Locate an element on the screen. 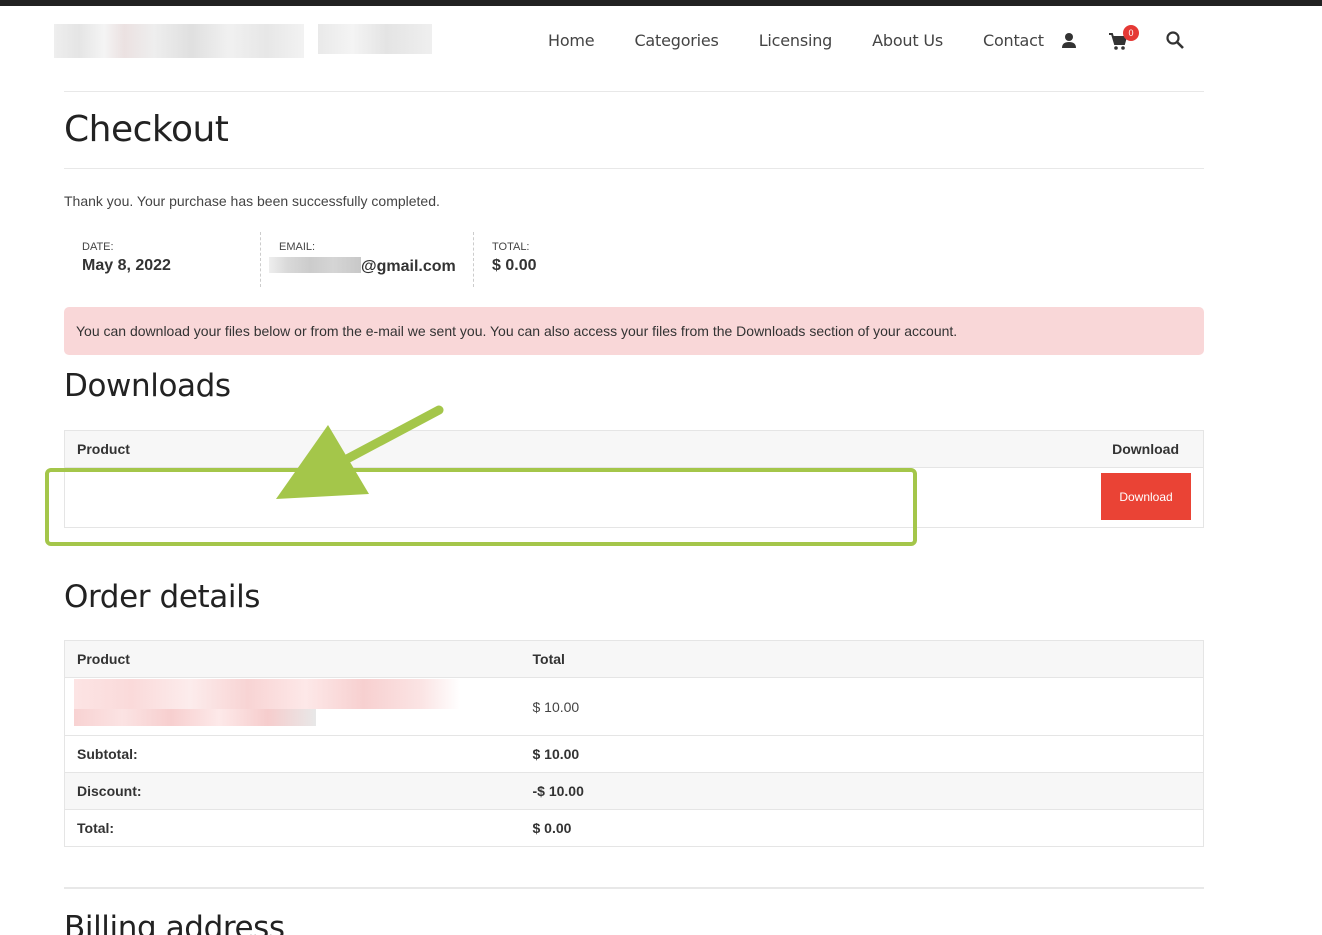 This screenshot has height=935, width=1322. annotation-overlay is located at coordinates (481, 475).